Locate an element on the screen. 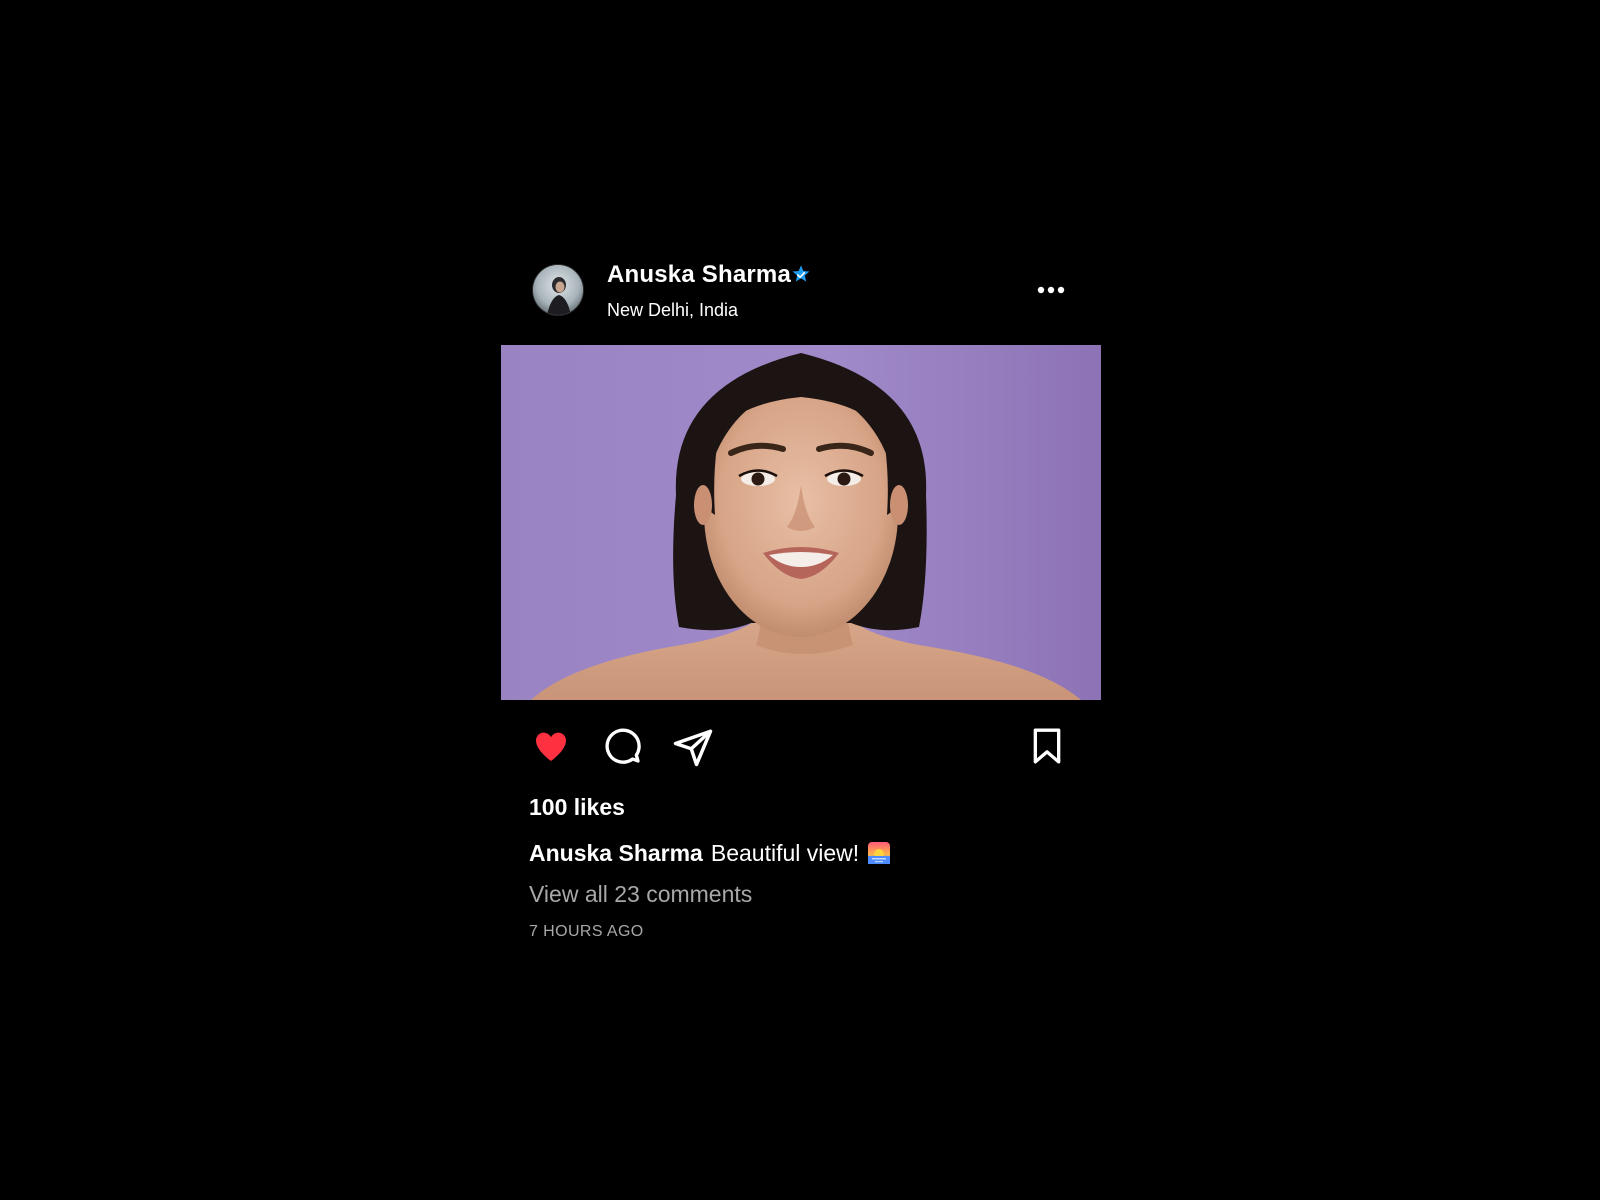  avatar is located at coordinates (558, 290).